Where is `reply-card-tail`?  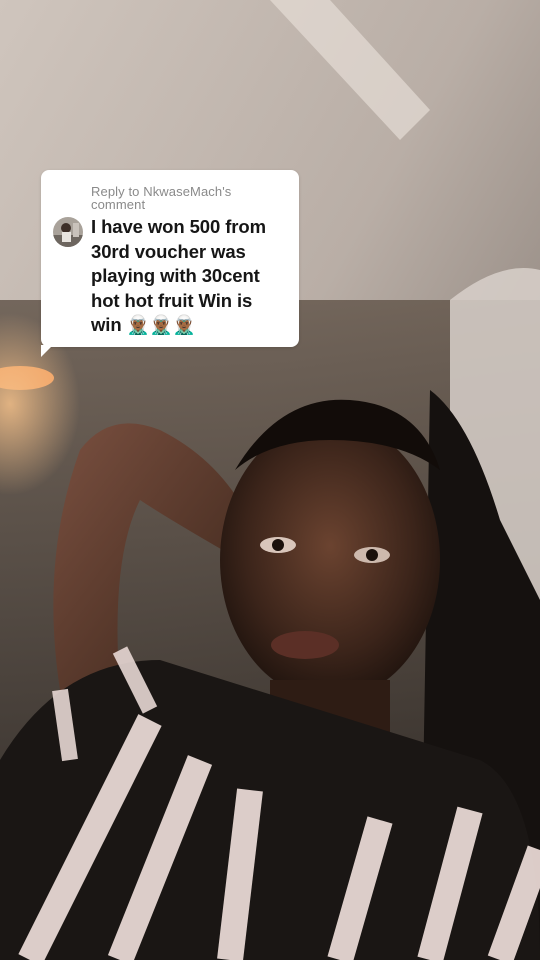
reply-card-tail is located at coordinates (47, 351).